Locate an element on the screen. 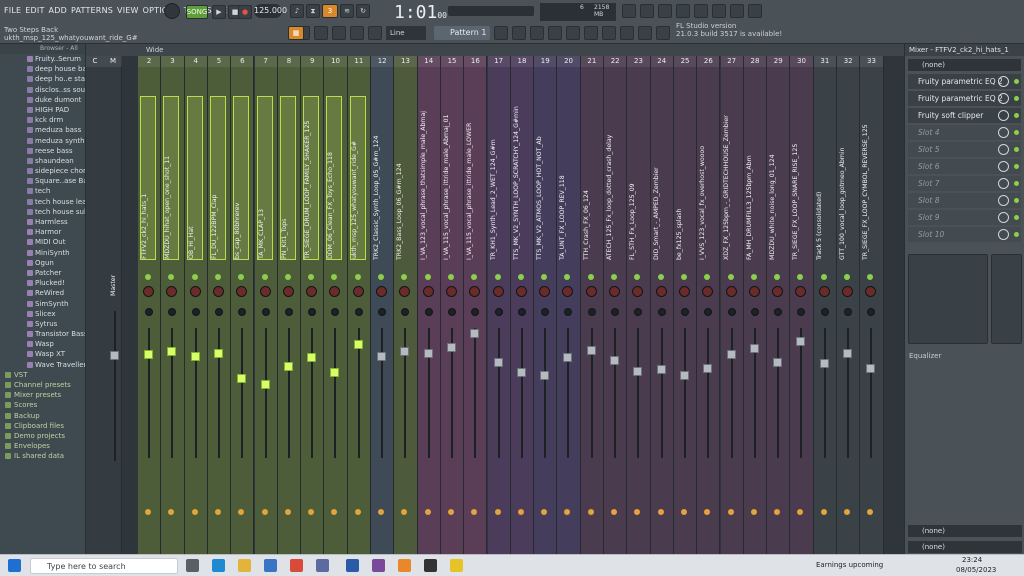 Image resolution: width=1024 pixels, height=576 pixels. effect-slot: Slot 9 is located at coordinates (964, 217).